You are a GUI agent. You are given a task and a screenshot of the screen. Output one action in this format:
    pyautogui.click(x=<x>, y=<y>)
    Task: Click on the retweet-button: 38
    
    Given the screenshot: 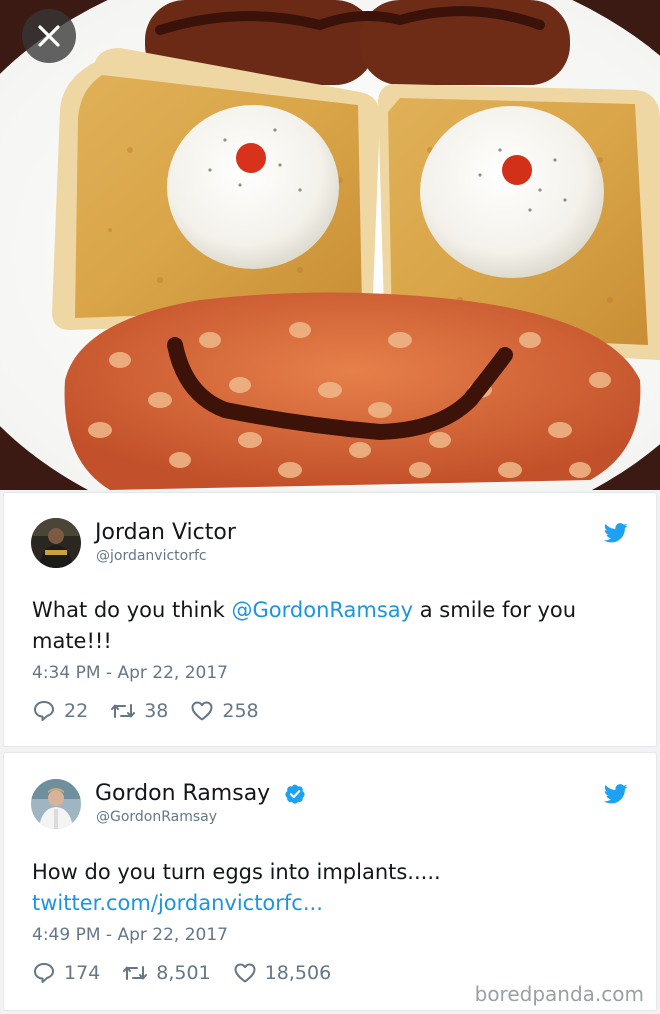 What is the action you would take?
    pyautogui.click(x=139, y=711)
    